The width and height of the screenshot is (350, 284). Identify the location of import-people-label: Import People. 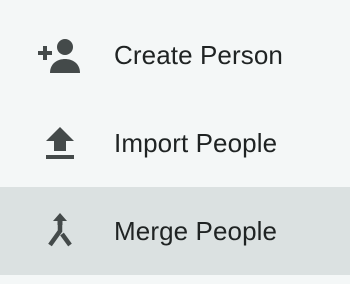
(196, 143).